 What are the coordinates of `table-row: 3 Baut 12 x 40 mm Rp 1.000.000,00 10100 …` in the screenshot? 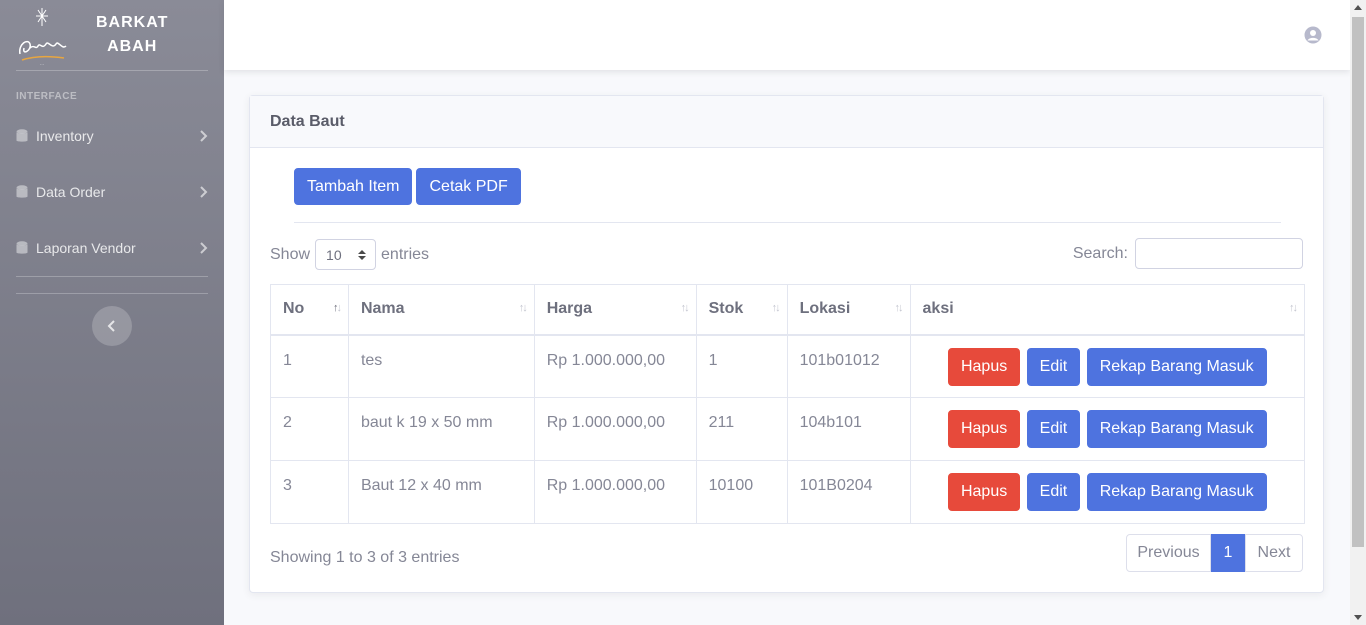 It's located at (788, 492).